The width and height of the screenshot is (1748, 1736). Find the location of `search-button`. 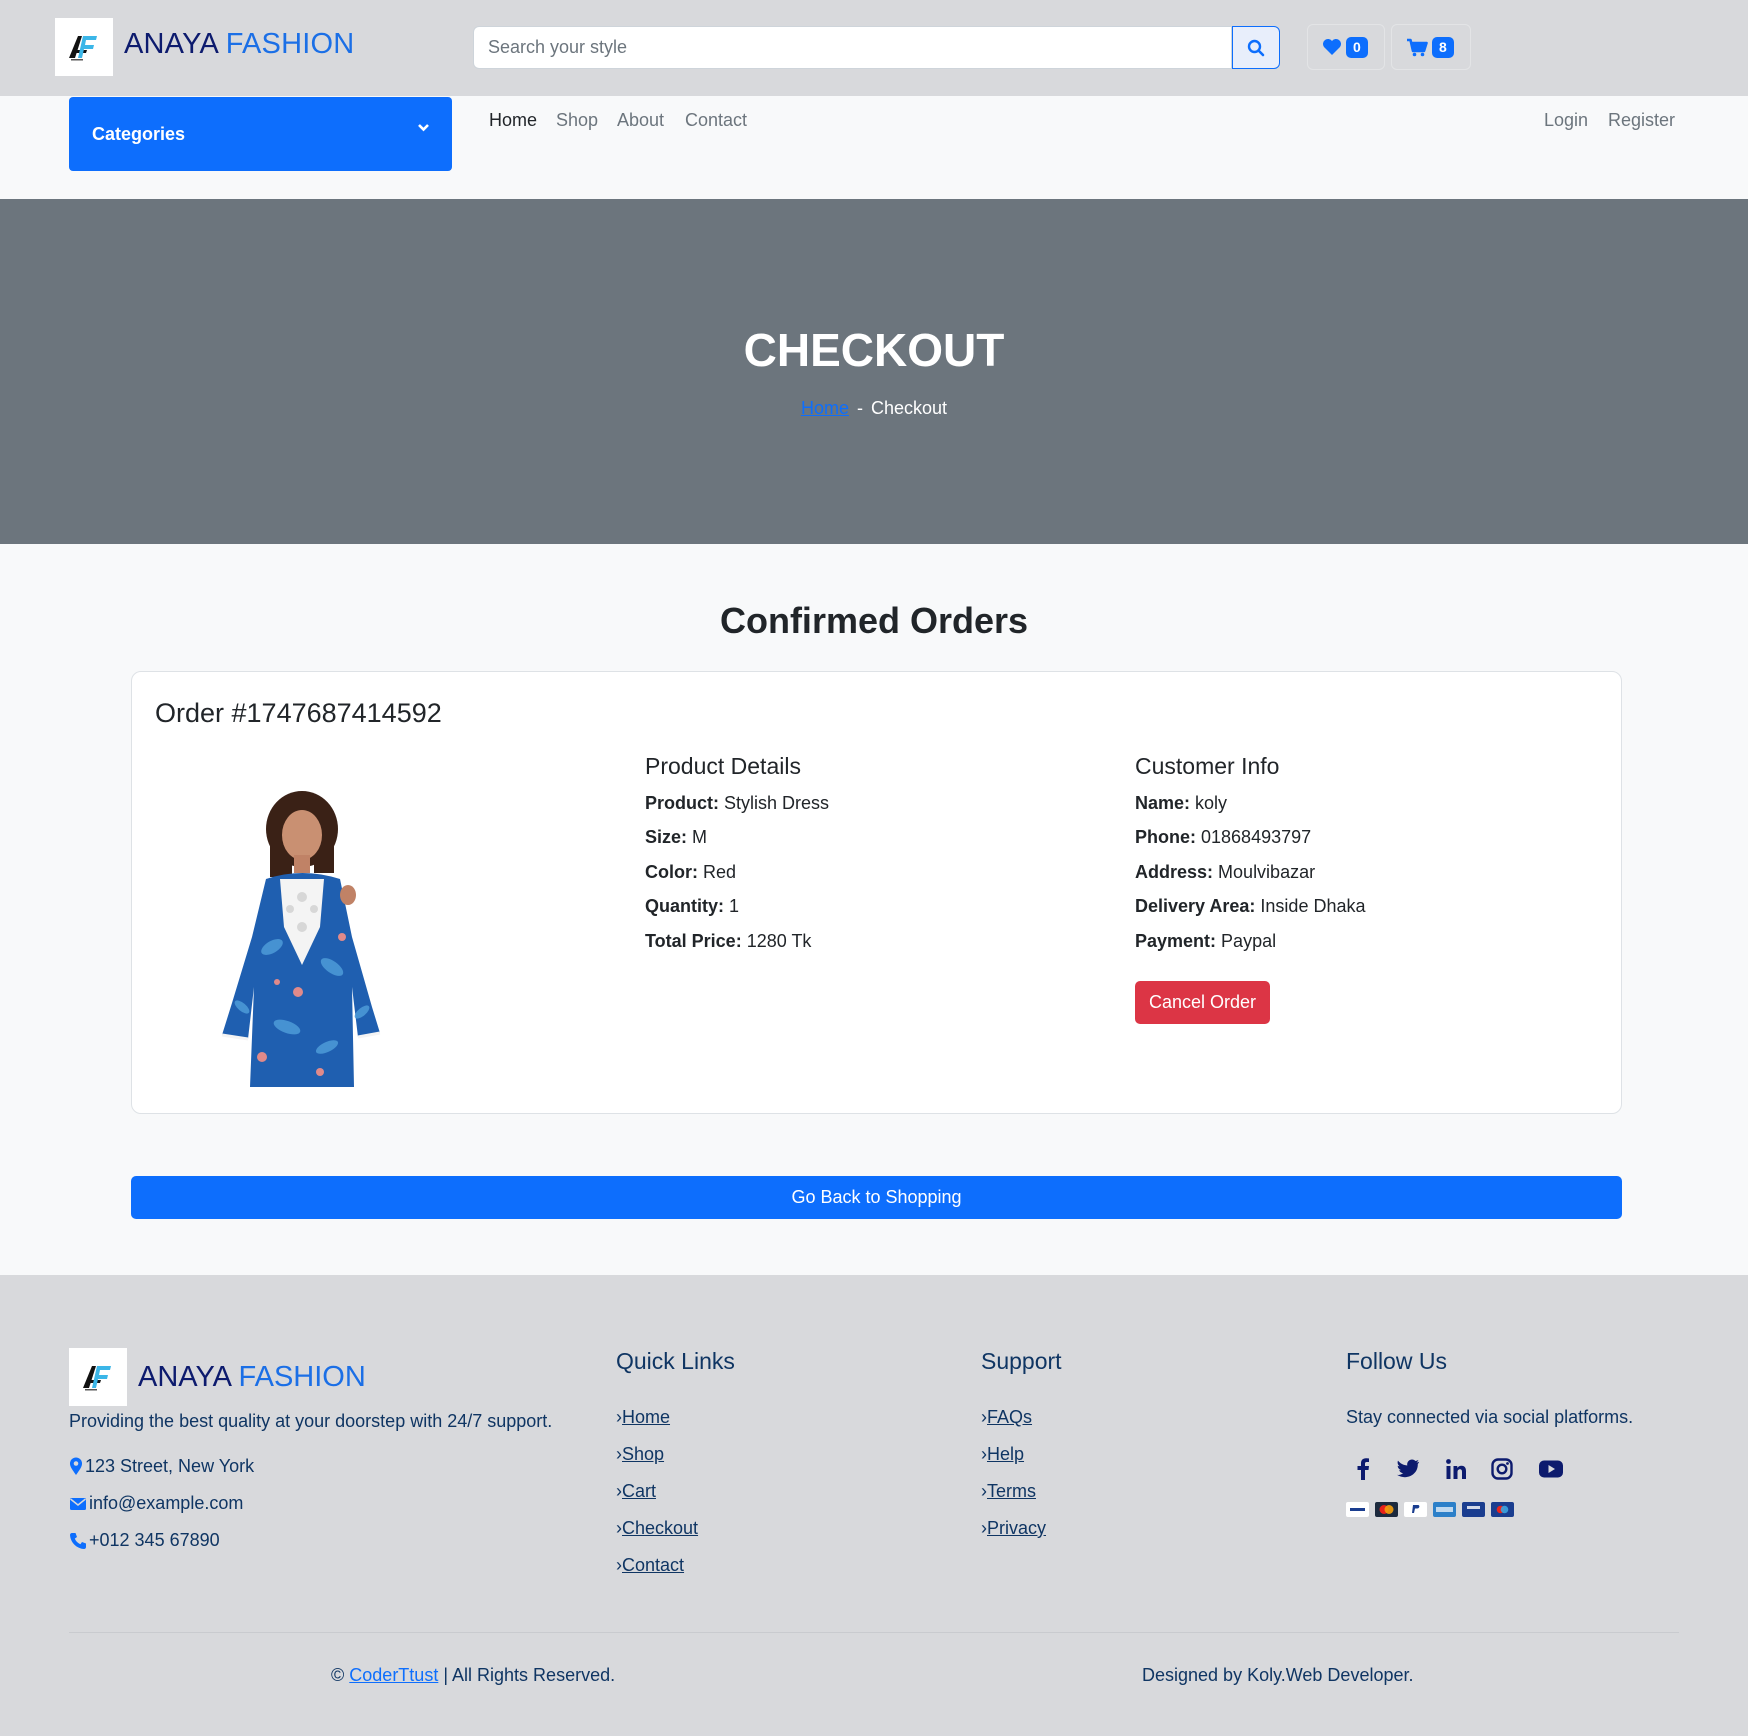

search-button is located at coordinates (1256, 47).